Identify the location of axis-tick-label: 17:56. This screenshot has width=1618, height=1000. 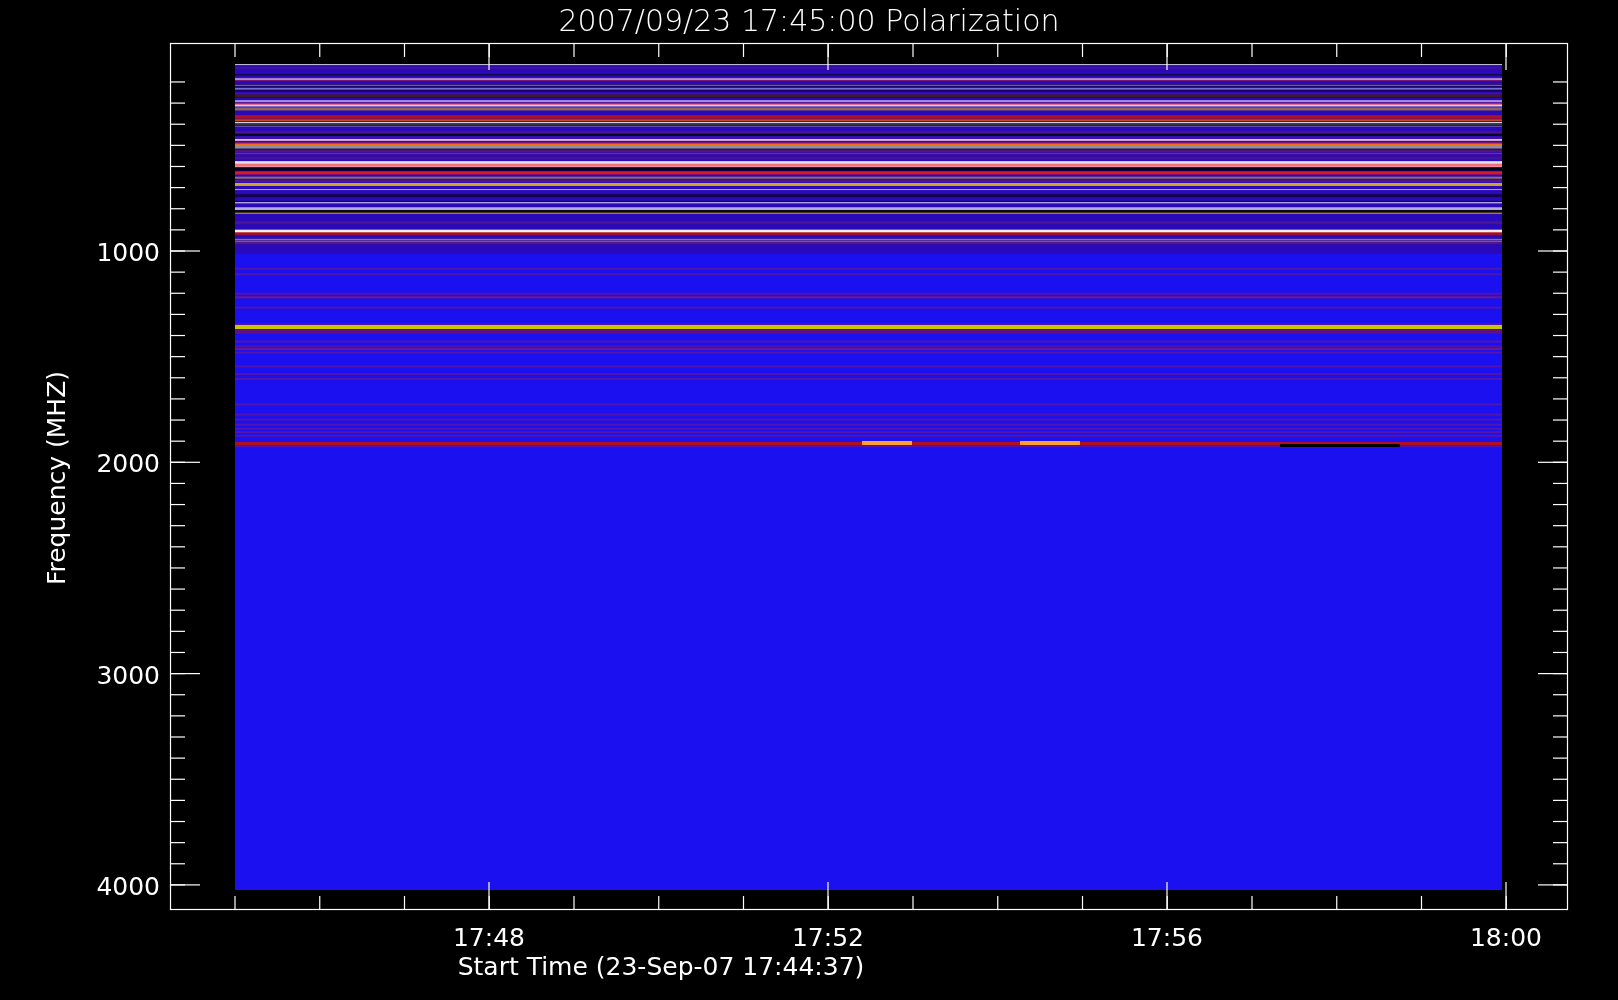
(1167, 937).